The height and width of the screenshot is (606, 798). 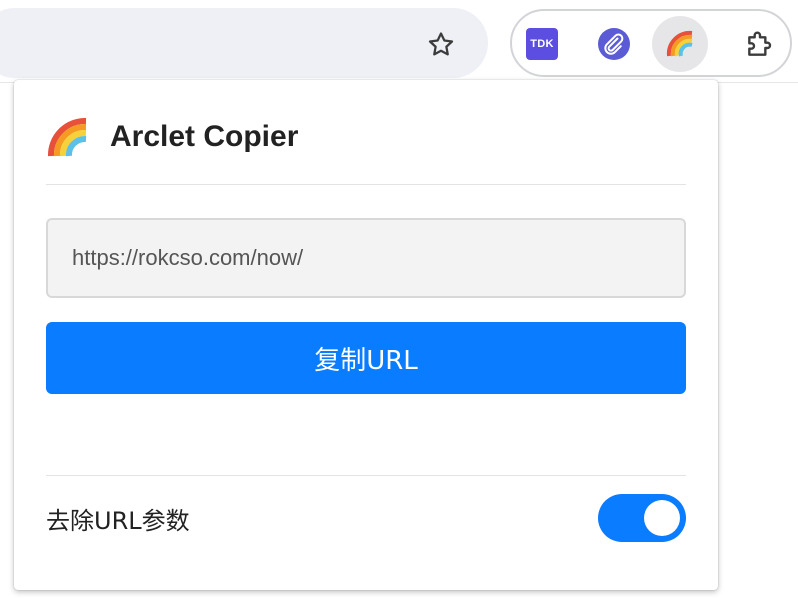 I want to click on bookmark-star-button, so click(x=441, y=45).